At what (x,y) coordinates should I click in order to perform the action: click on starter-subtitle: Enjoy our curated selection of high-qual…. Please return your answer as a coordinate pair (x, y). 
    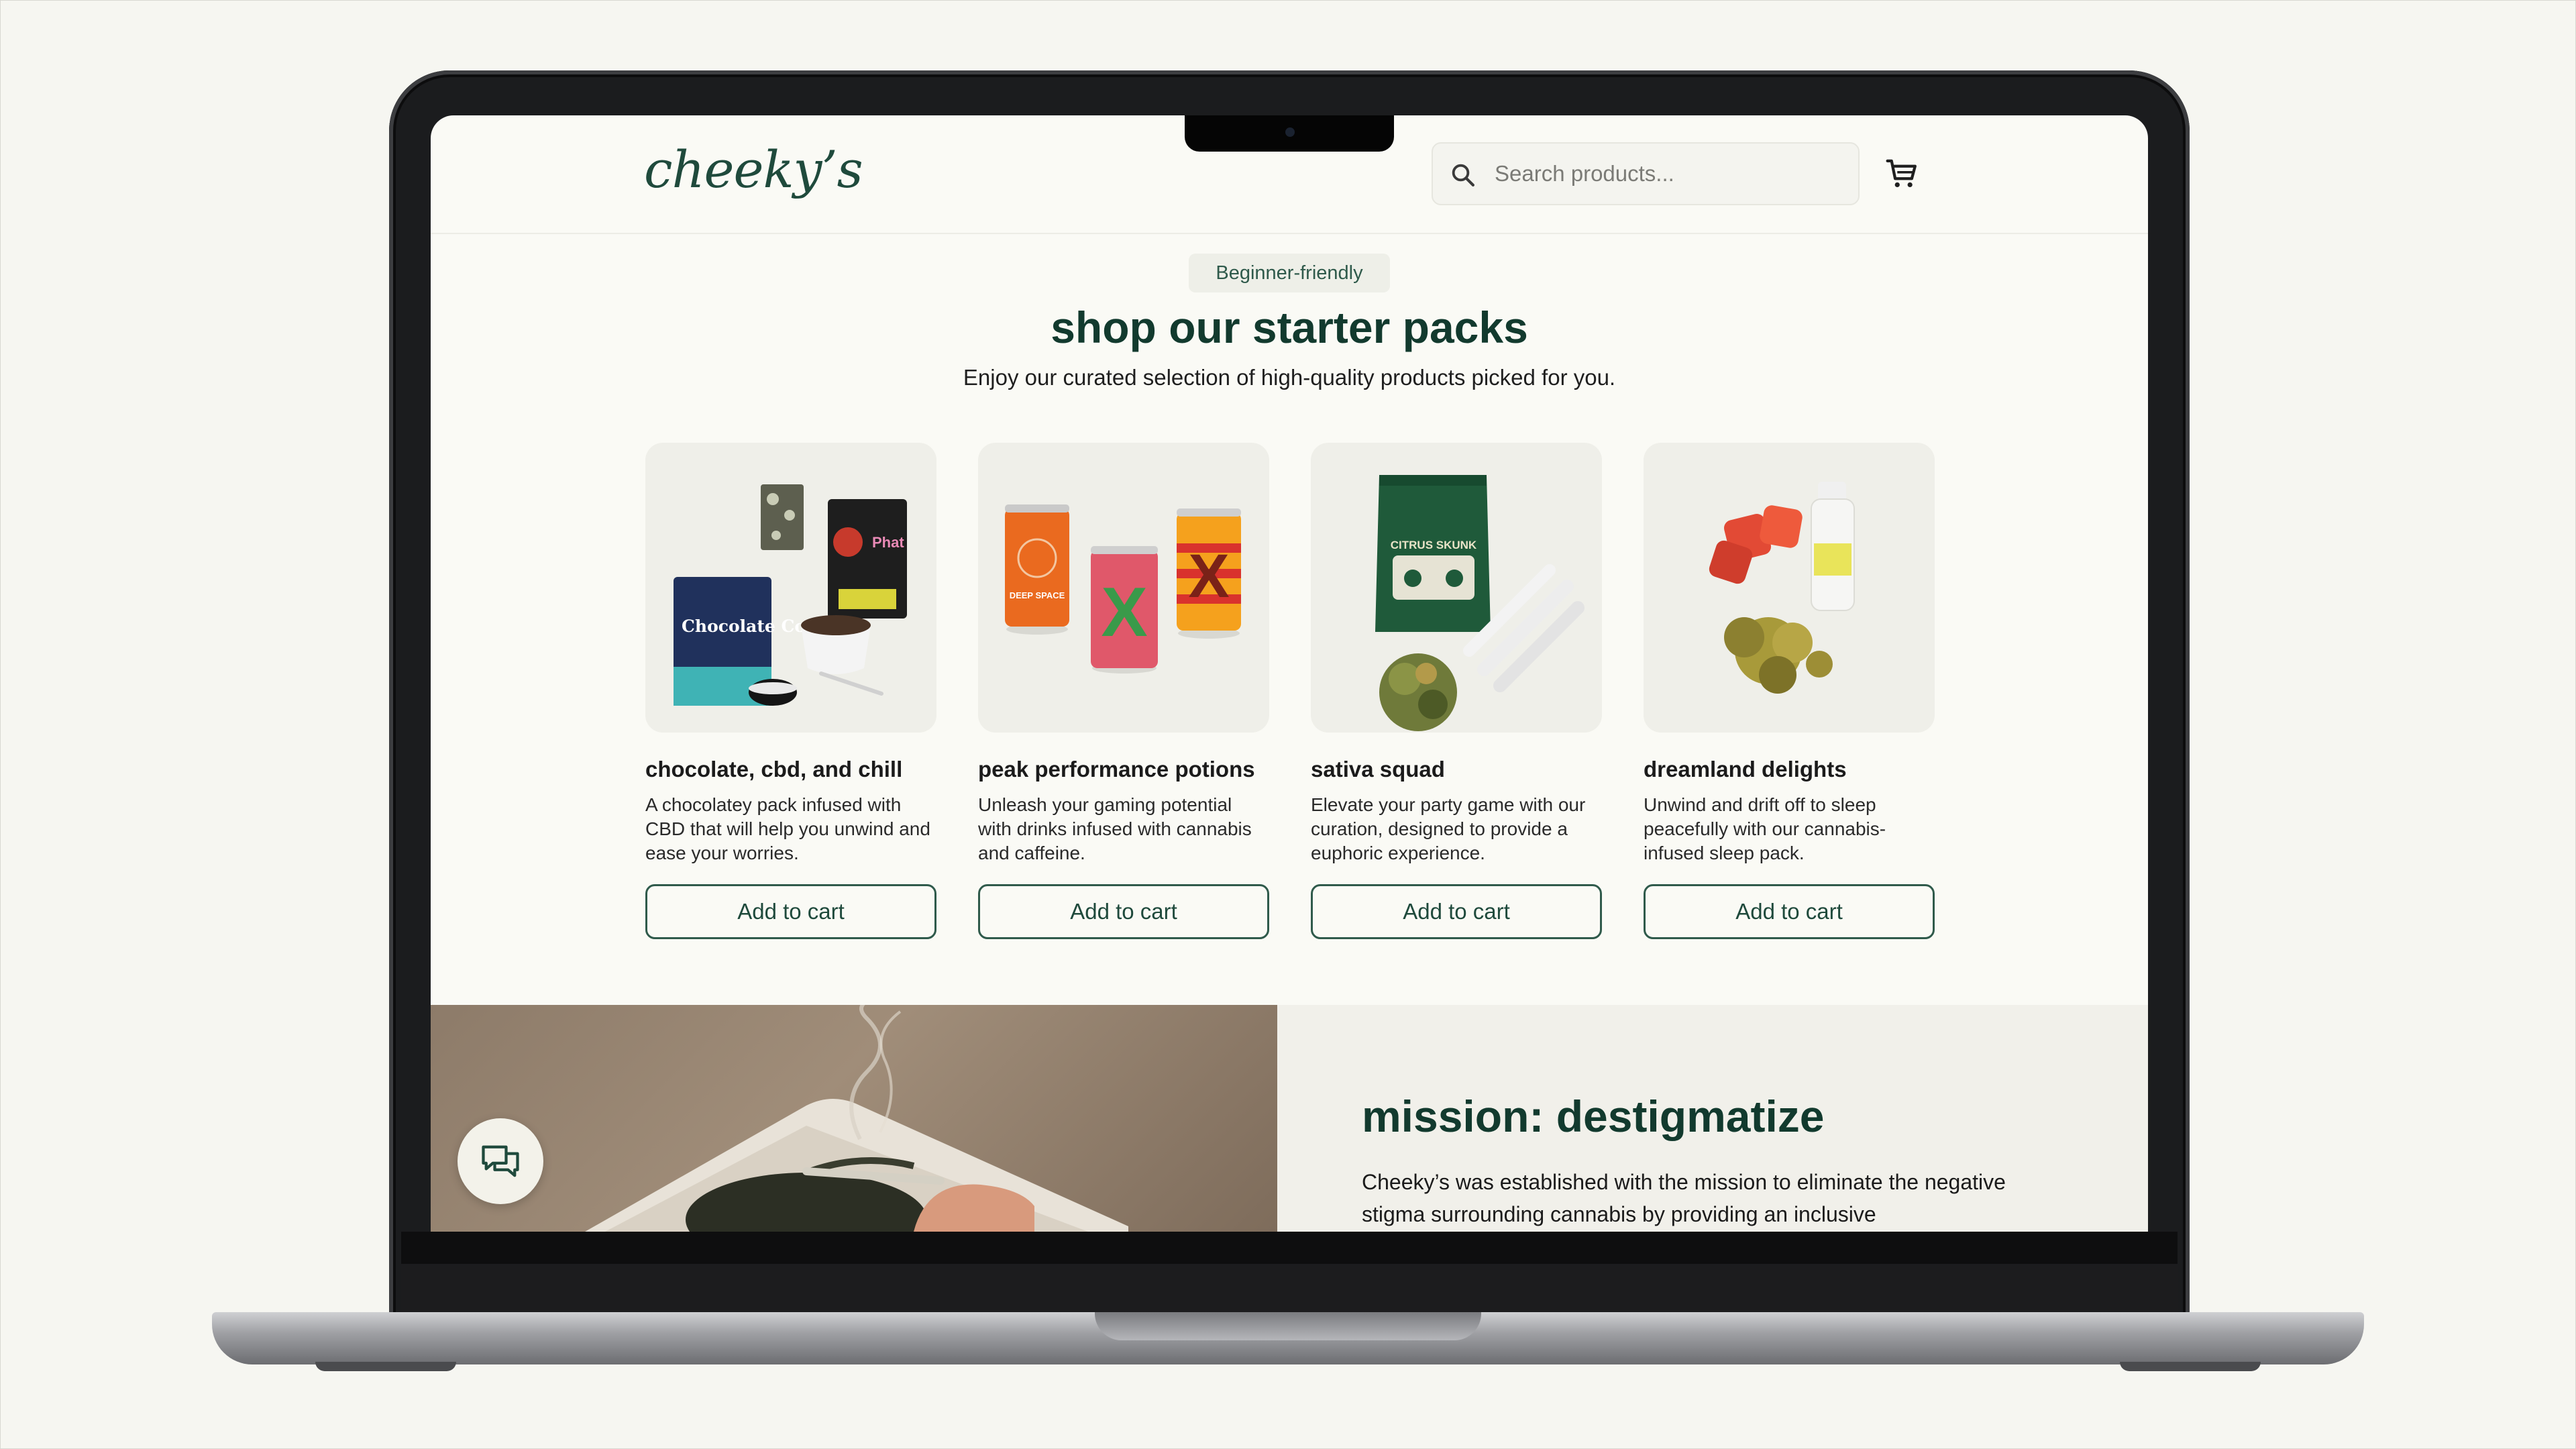
    Looking at the image, I should click on (1289, 377).